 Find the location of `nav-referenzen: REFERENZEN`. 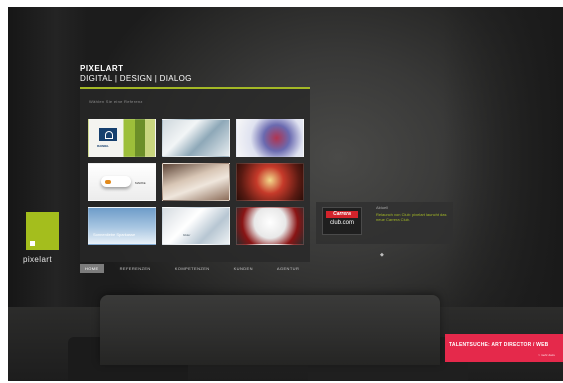

nav-referenzen: REFERENZEN is located at coordinates (135, 268).